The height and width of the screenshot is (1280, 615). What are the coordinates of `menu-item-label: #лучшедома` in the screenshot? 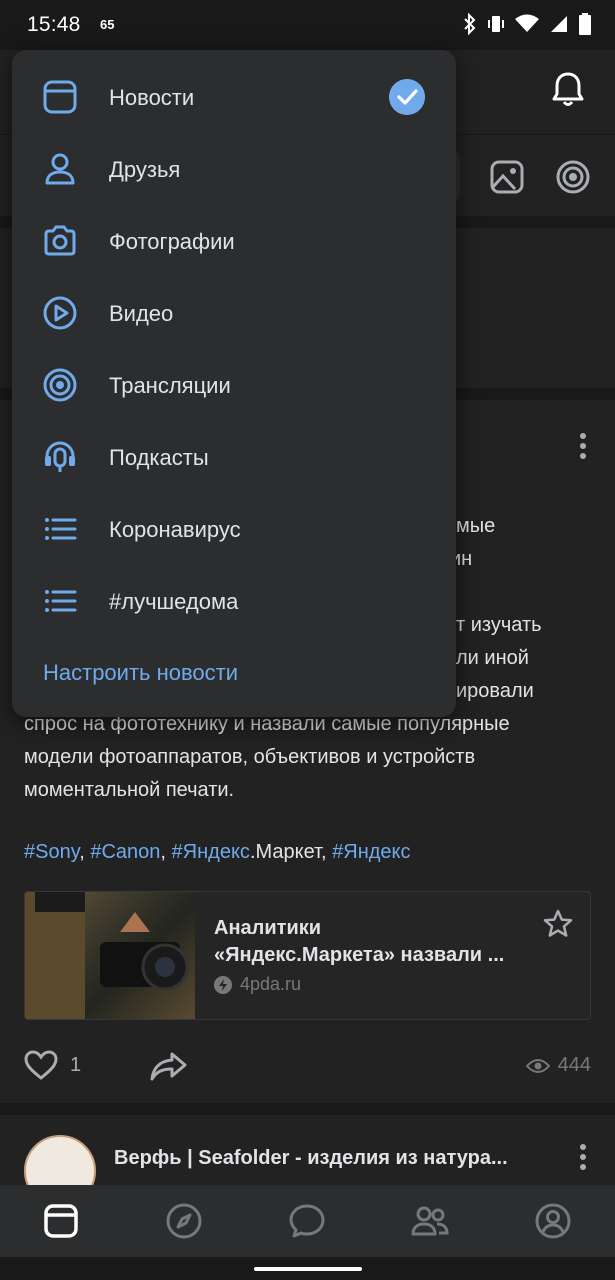 It's located at (174, 601).